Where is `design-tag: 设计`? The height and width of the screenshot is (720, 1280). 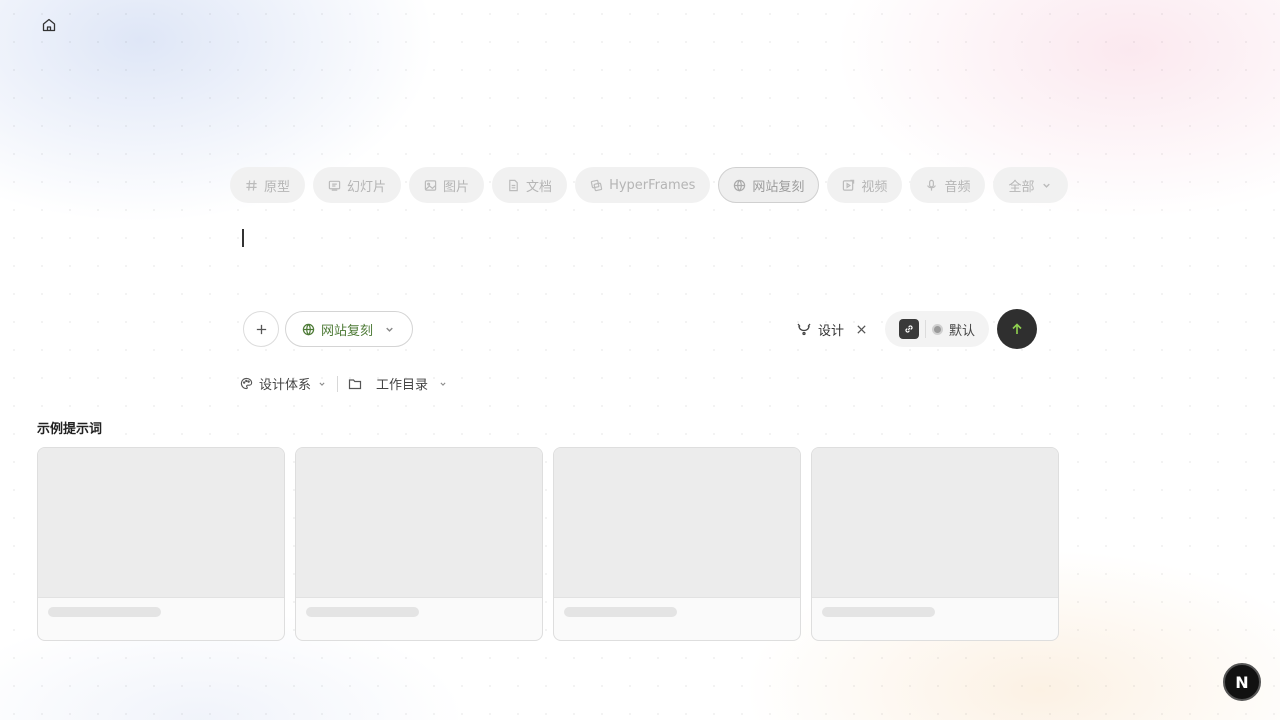
design-tag: 设计 is located at coordinates (831, 329).